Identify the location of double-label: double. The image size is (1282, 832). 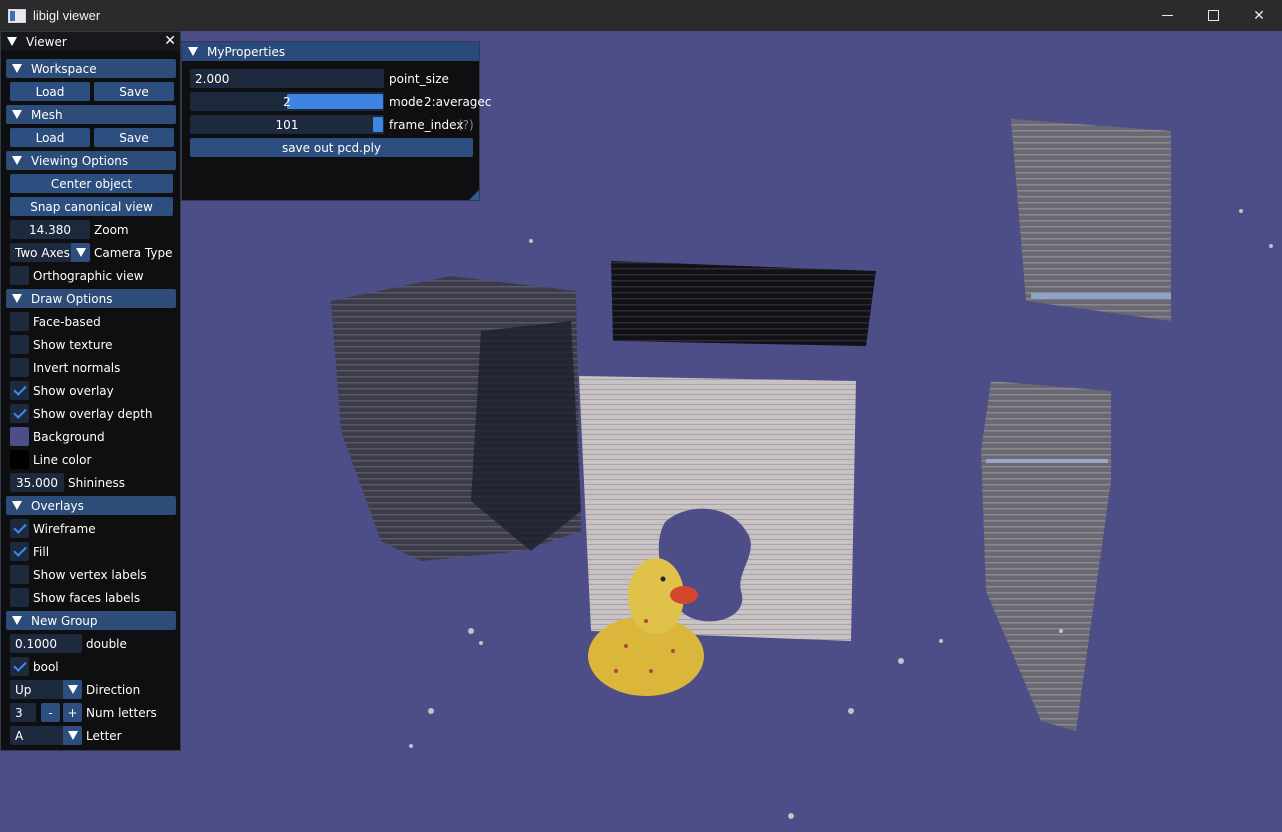
(106, 643).